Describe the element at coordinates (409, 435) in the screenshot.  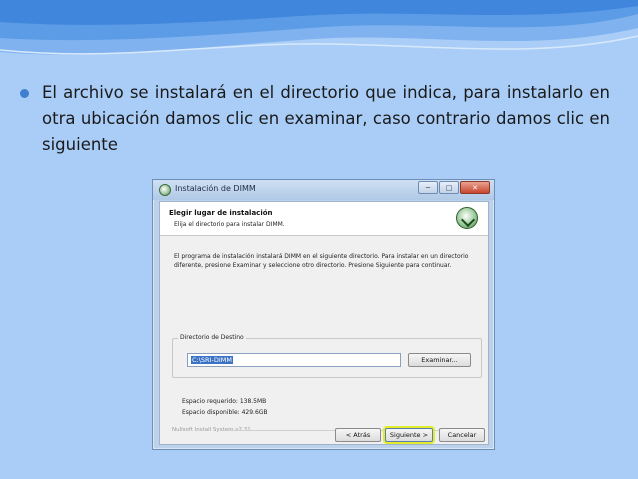
I see `next-button: Siguiente >` at that location.